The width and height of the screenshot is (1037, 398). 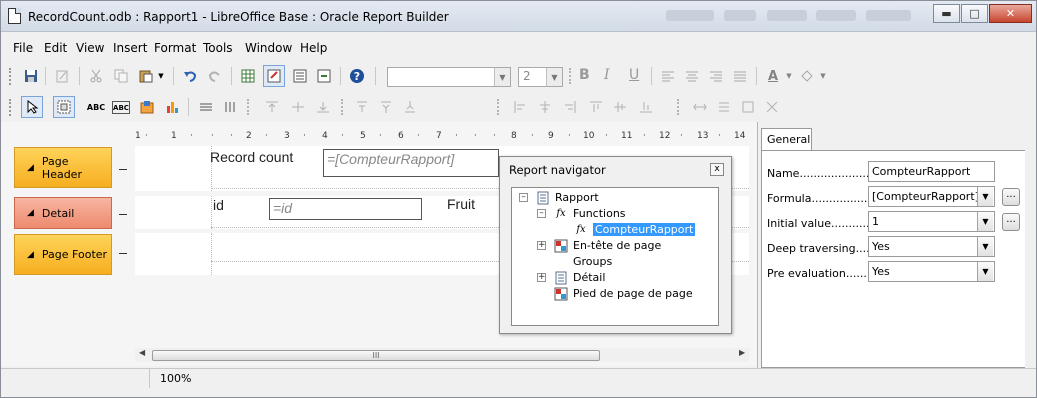 I want to click on formula-field: [CompteurRapport] ▼, so click(x=931, y=196).